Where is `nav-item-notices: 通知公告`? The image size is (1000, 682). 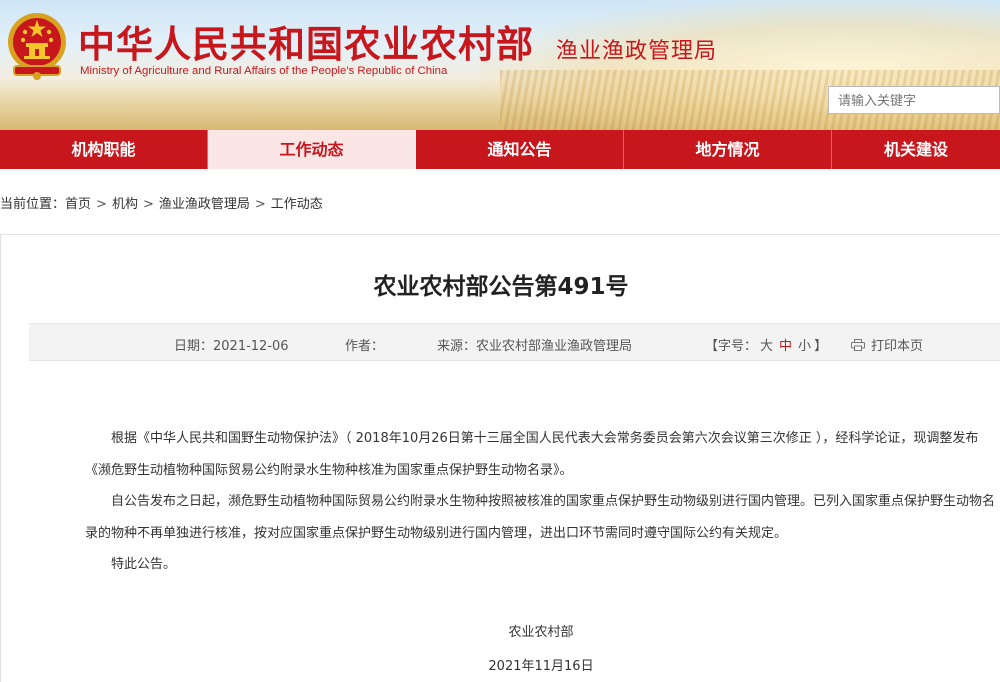
nav-item-notices: 通知公告 is located at coordinates (520, 149).